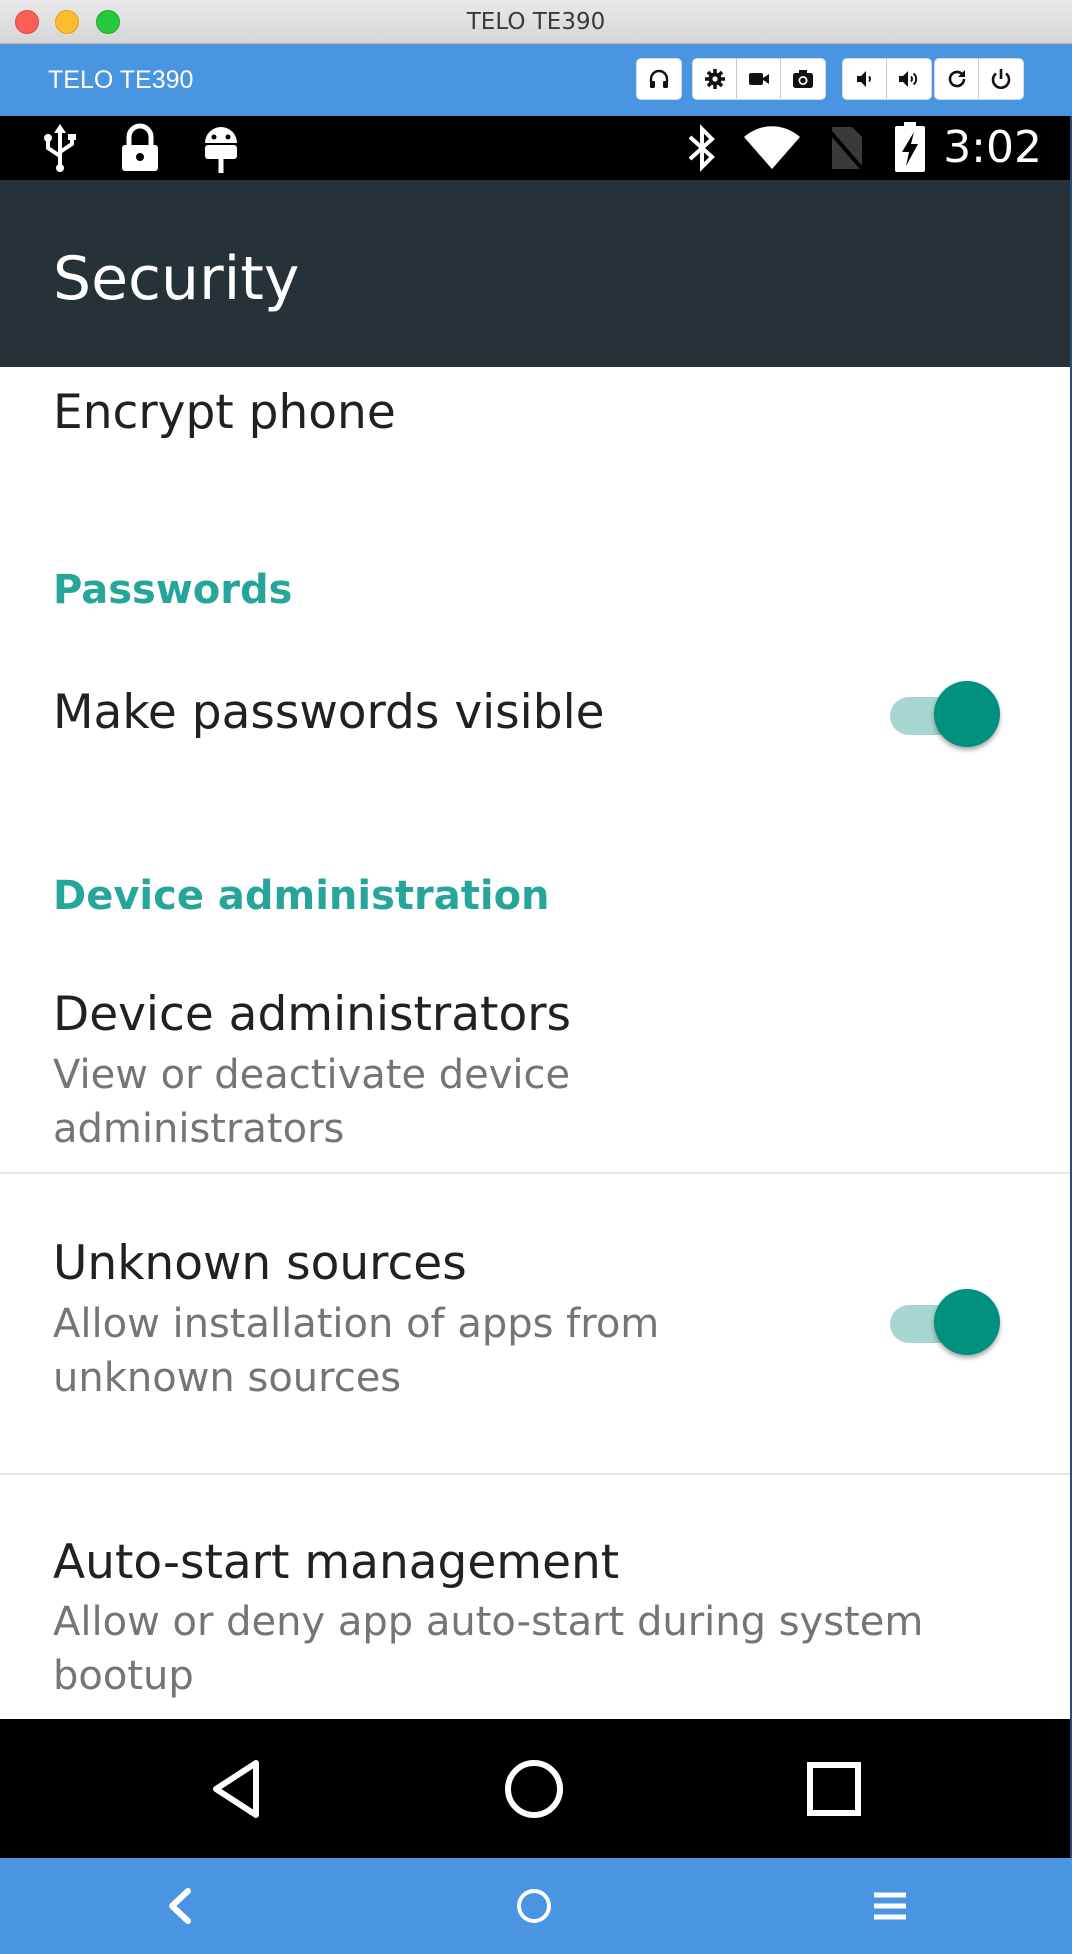 The image size is (1072, 1954). I want to click on emulator-bottom-bar, so click(536, 1906).